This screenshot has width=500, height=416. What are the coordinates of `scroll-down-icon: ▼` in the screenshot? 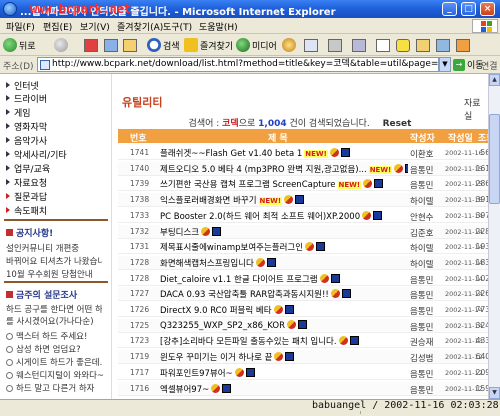 It's located at (494, 393).